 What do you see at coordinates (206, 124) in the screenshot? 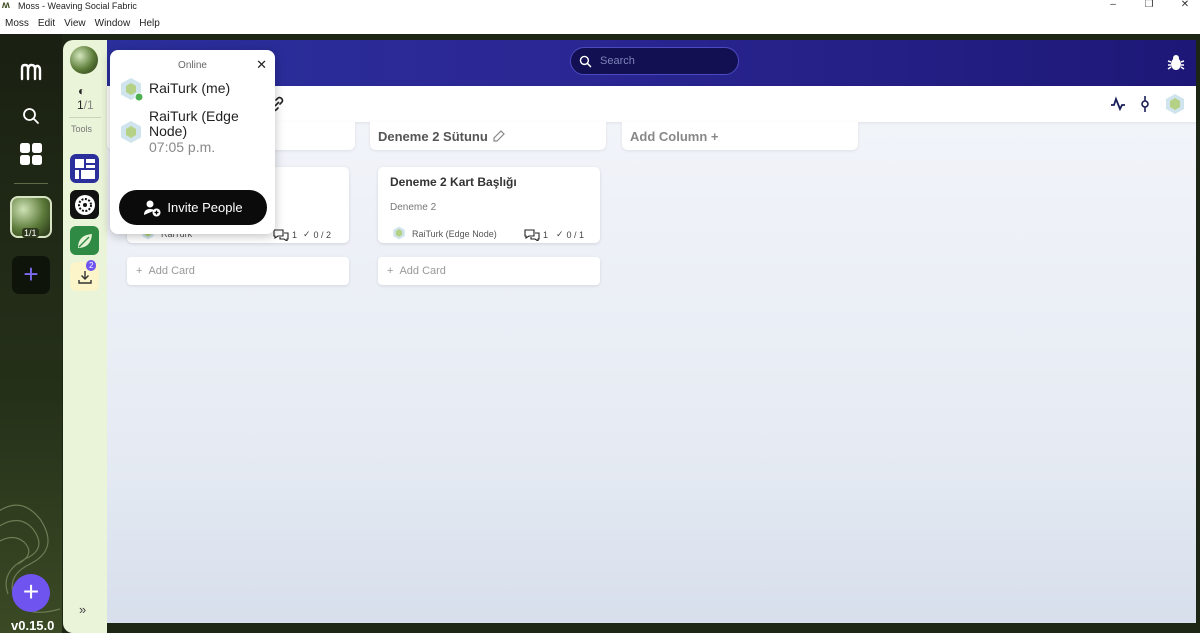
I see `member-name: RaiTurk (Edge Node)` at bounding box center [206, 124].